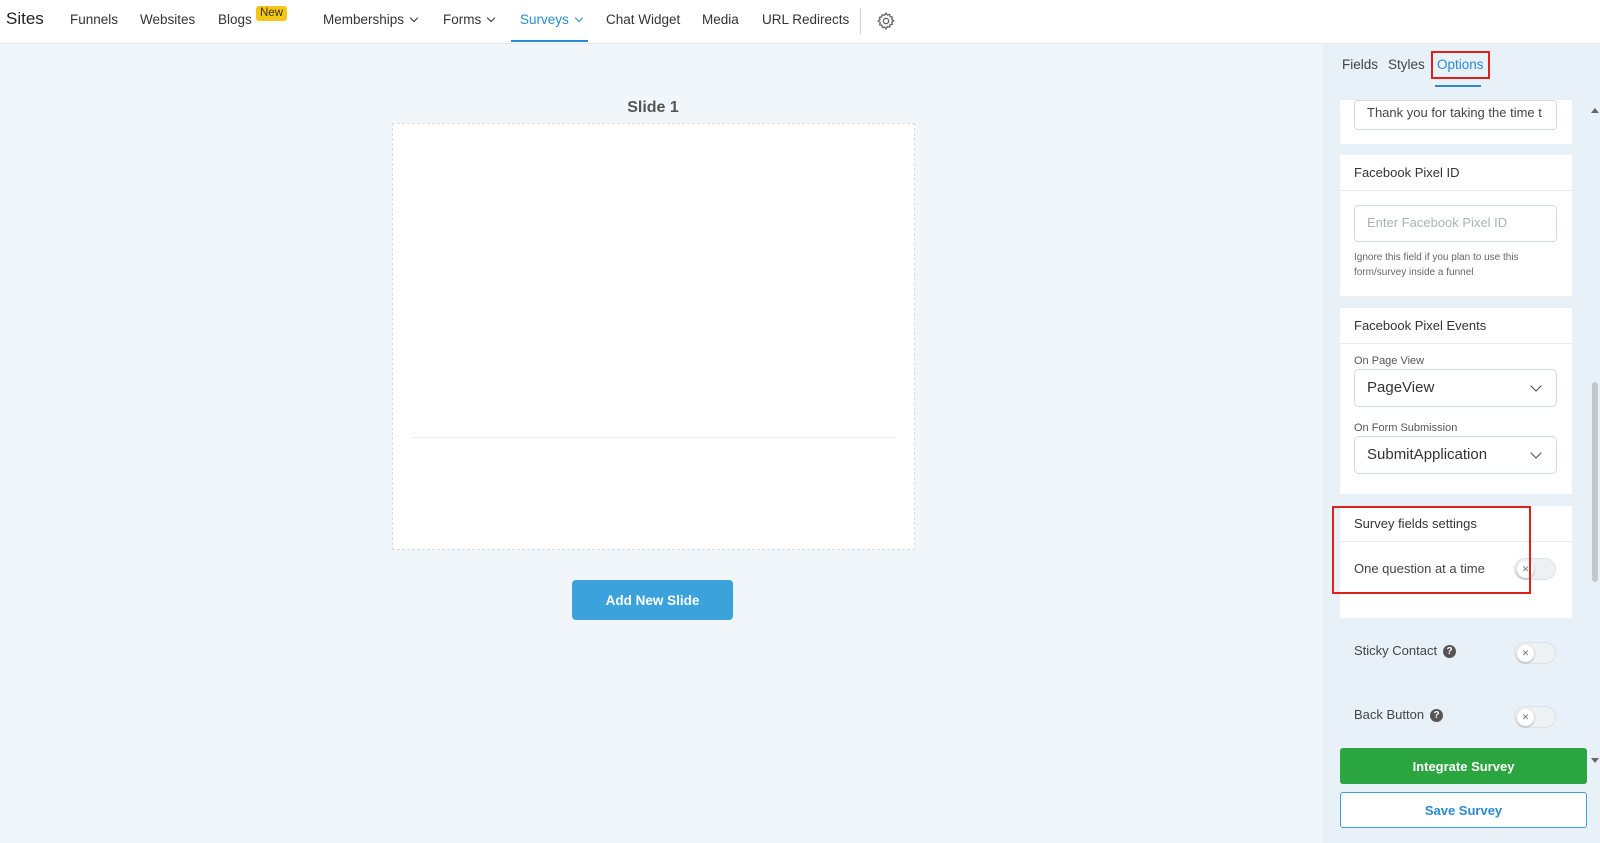  I want to click on nav-surveys: Surveys, so click(552, 19).